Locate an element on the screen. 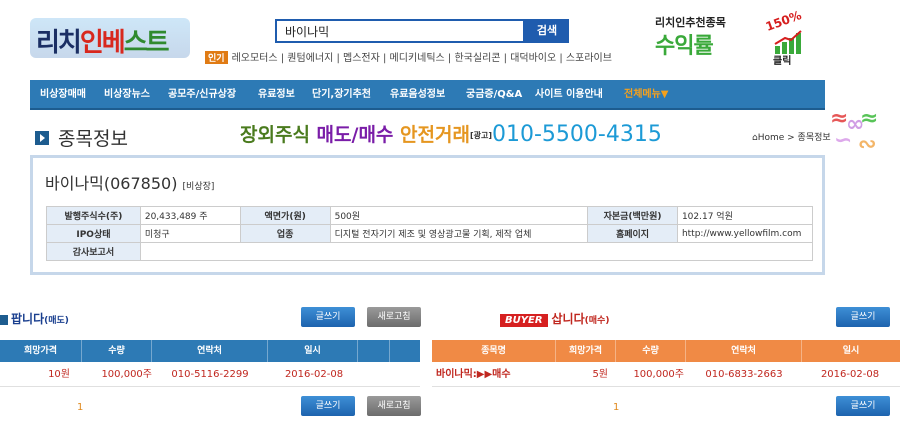  sell-col-contact: 연락처 is located at coordinates (210, 351).